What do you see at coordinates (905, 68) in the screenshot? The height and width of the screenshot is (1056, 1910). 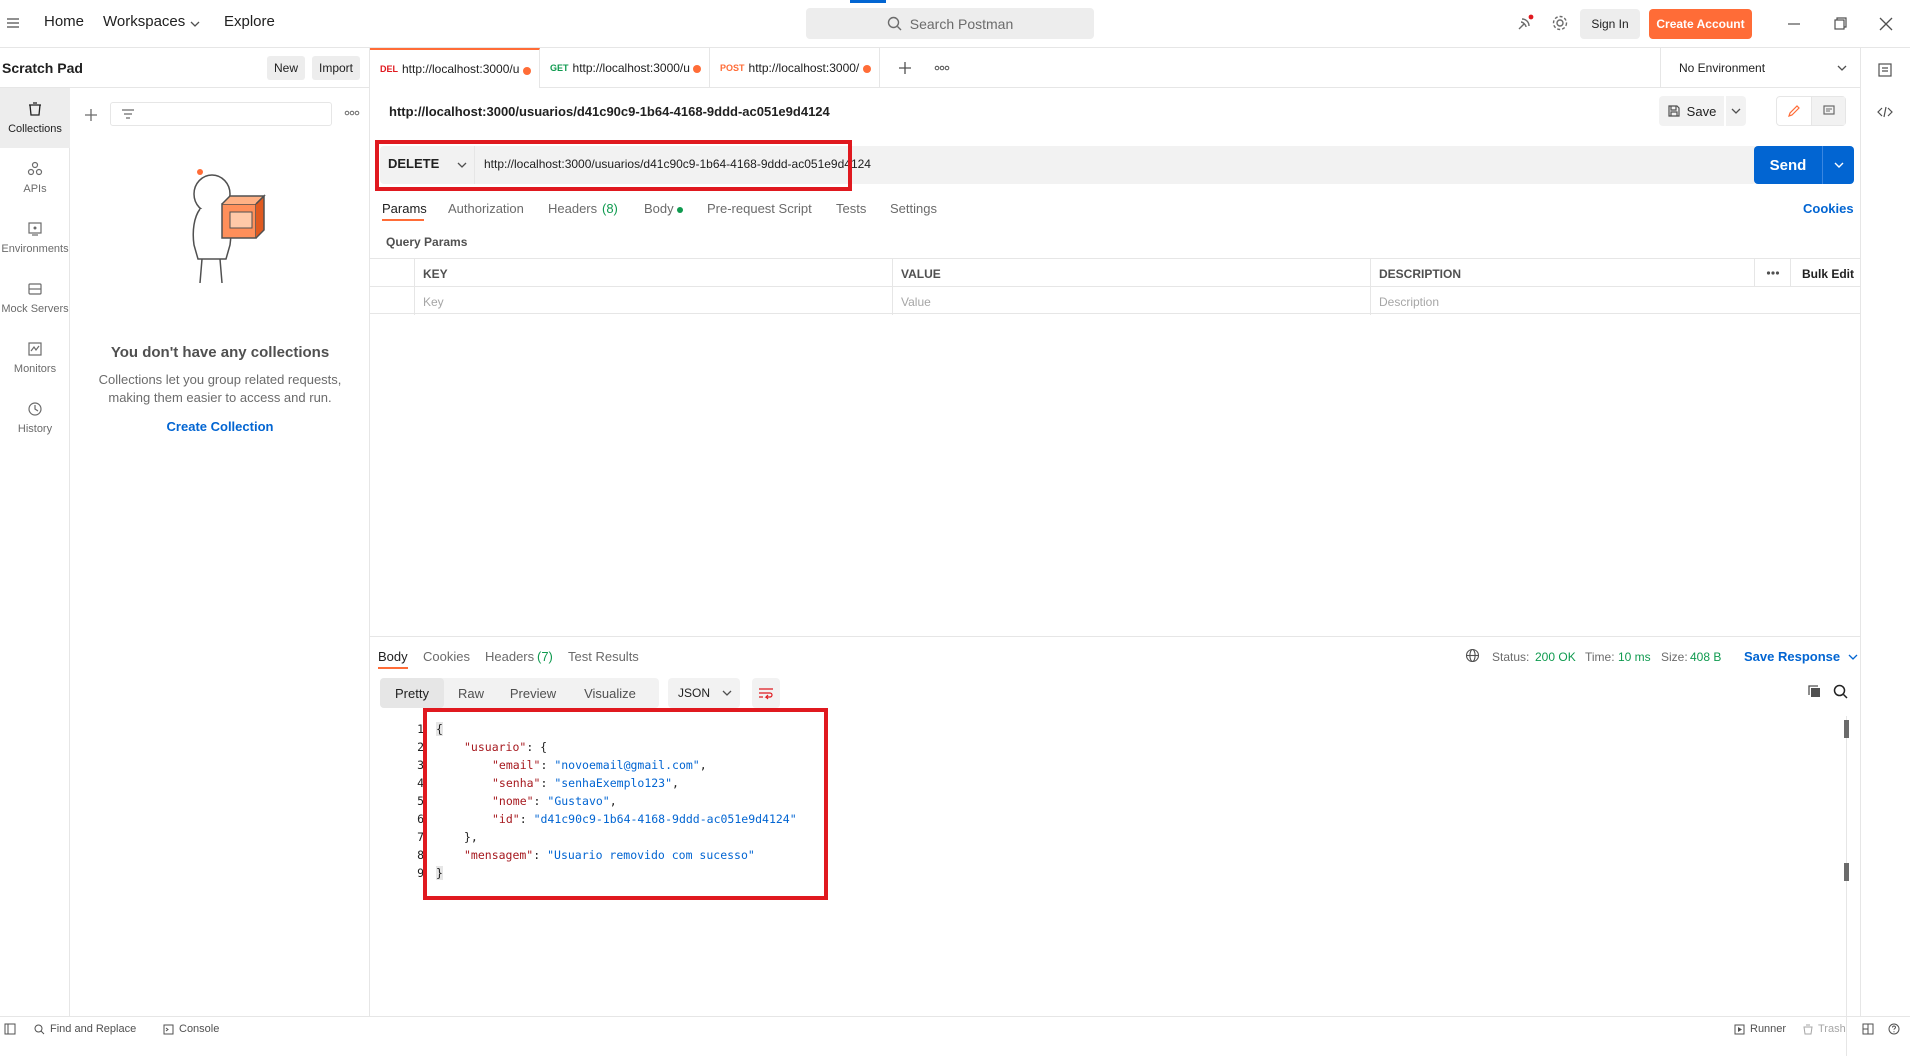 I see `new-tab-icon` at bounding box center [905, 68].